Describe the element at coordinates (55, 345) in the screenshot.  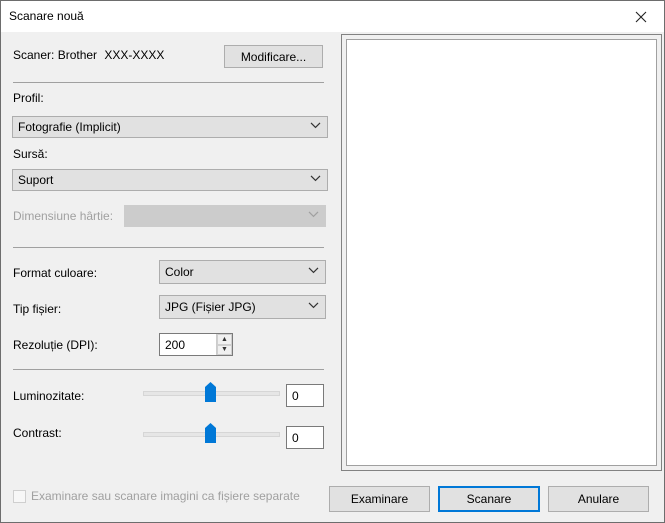
I see `resolution-label: Rezoluție (DPI):` at that location.